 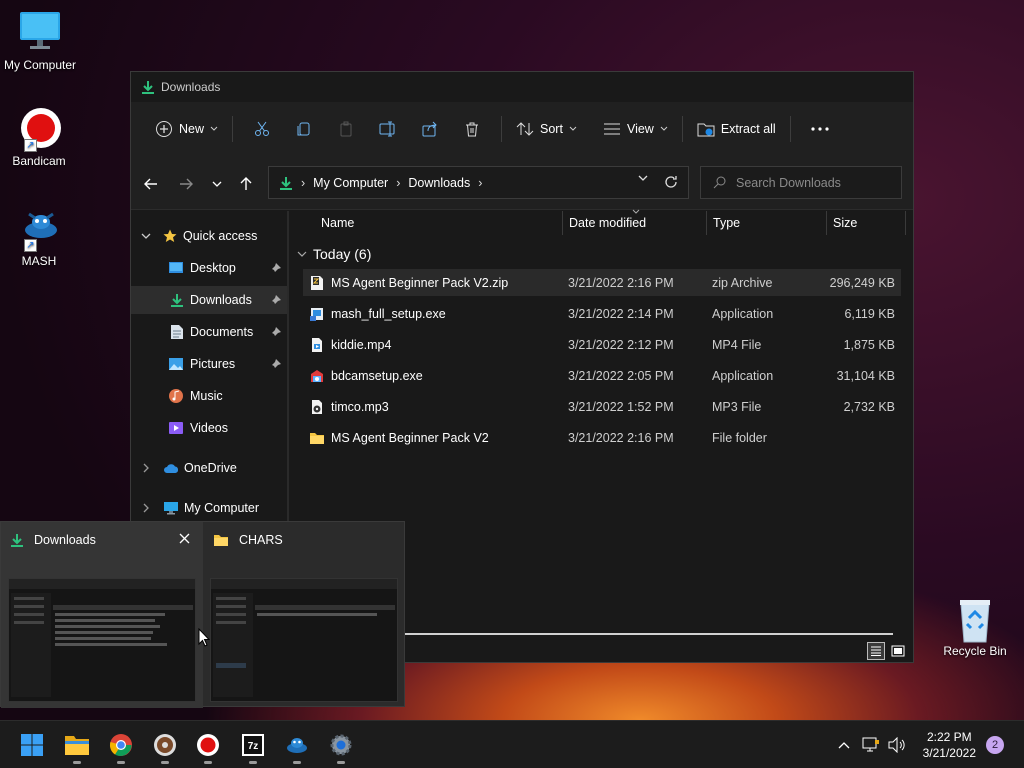 I want to click on chrome-icon, so click(x=120, y=745).